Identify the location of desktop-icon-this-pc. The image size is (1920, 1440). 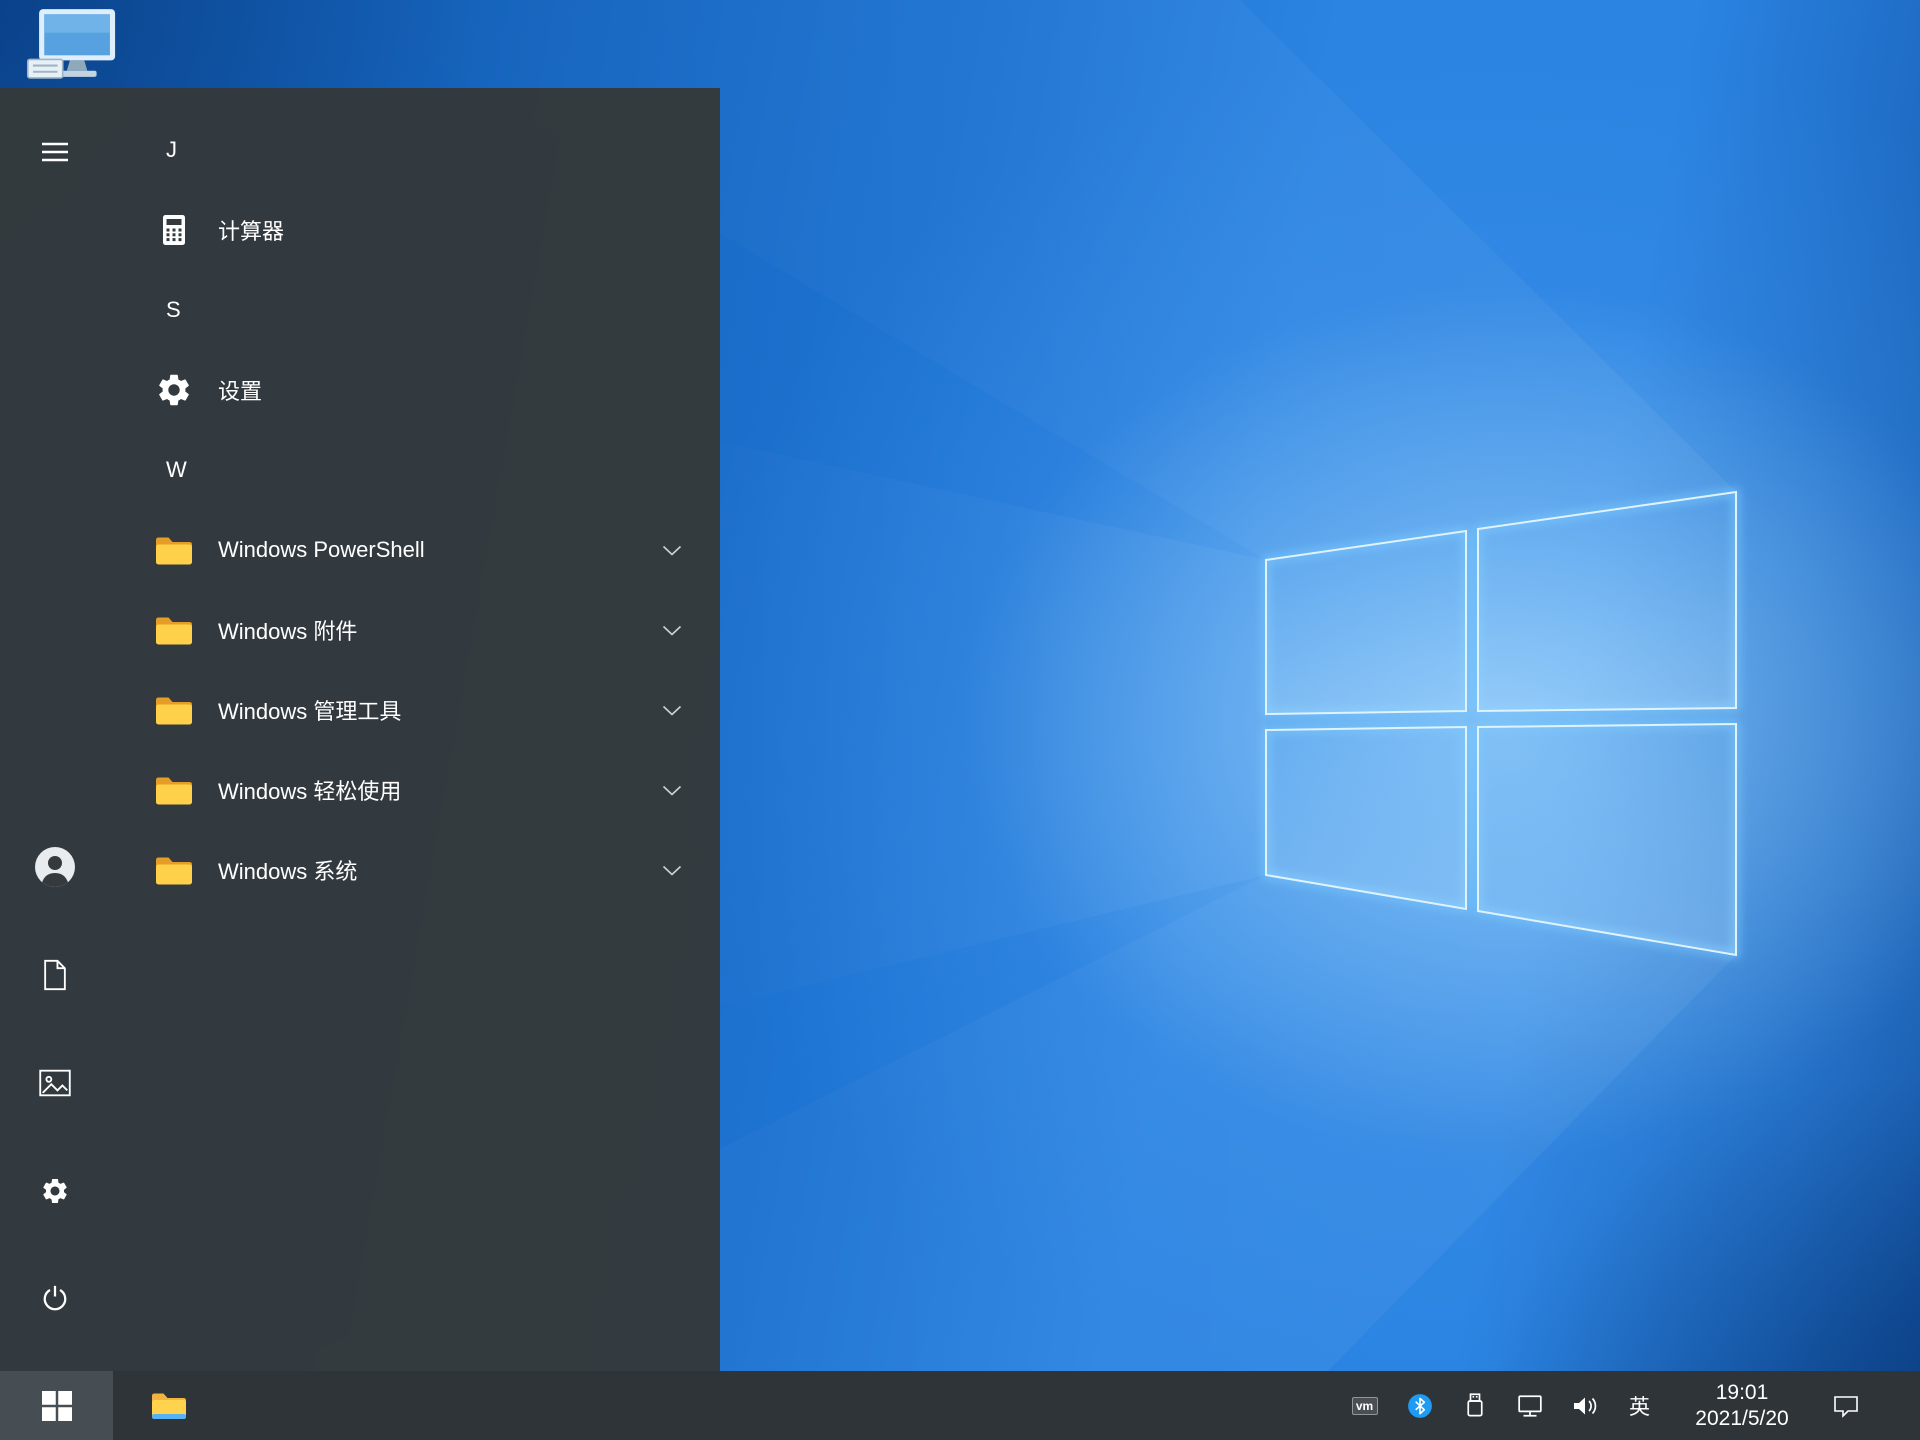
(76, 45).